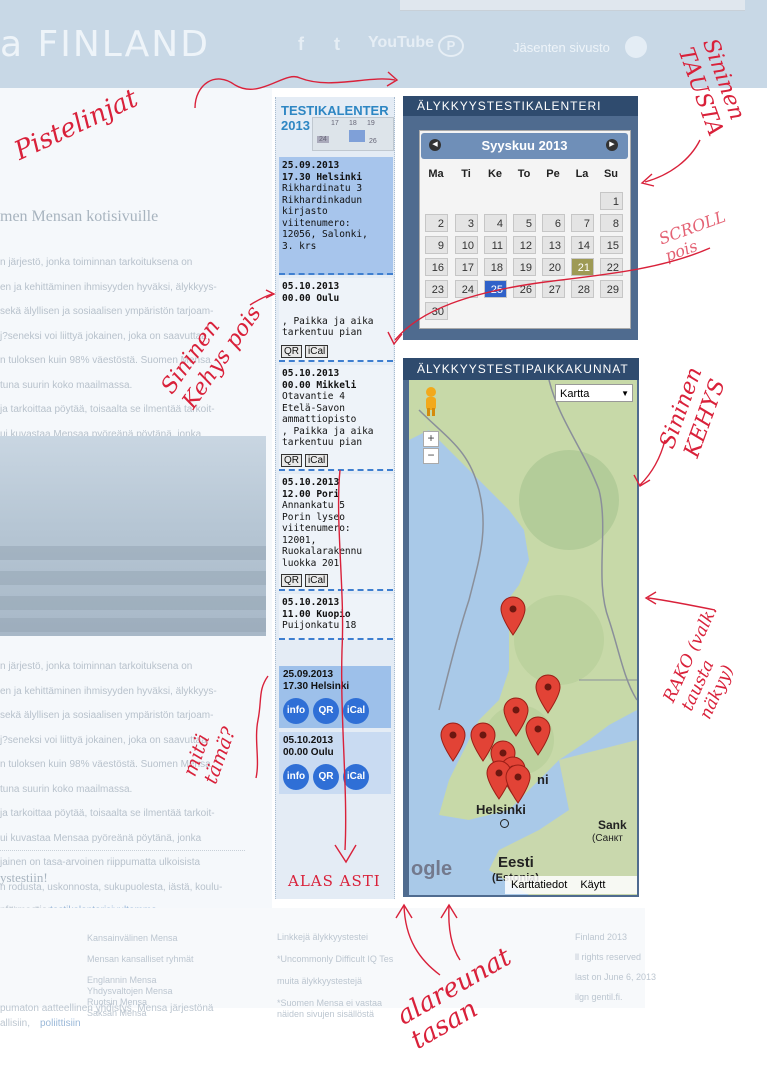 The height and width of the screenshot is (1077, 767). Describe the element at coordinates (334, 881) in the screenshot. I see `annotation-alas-asti: ALAS ASTI` at that location.